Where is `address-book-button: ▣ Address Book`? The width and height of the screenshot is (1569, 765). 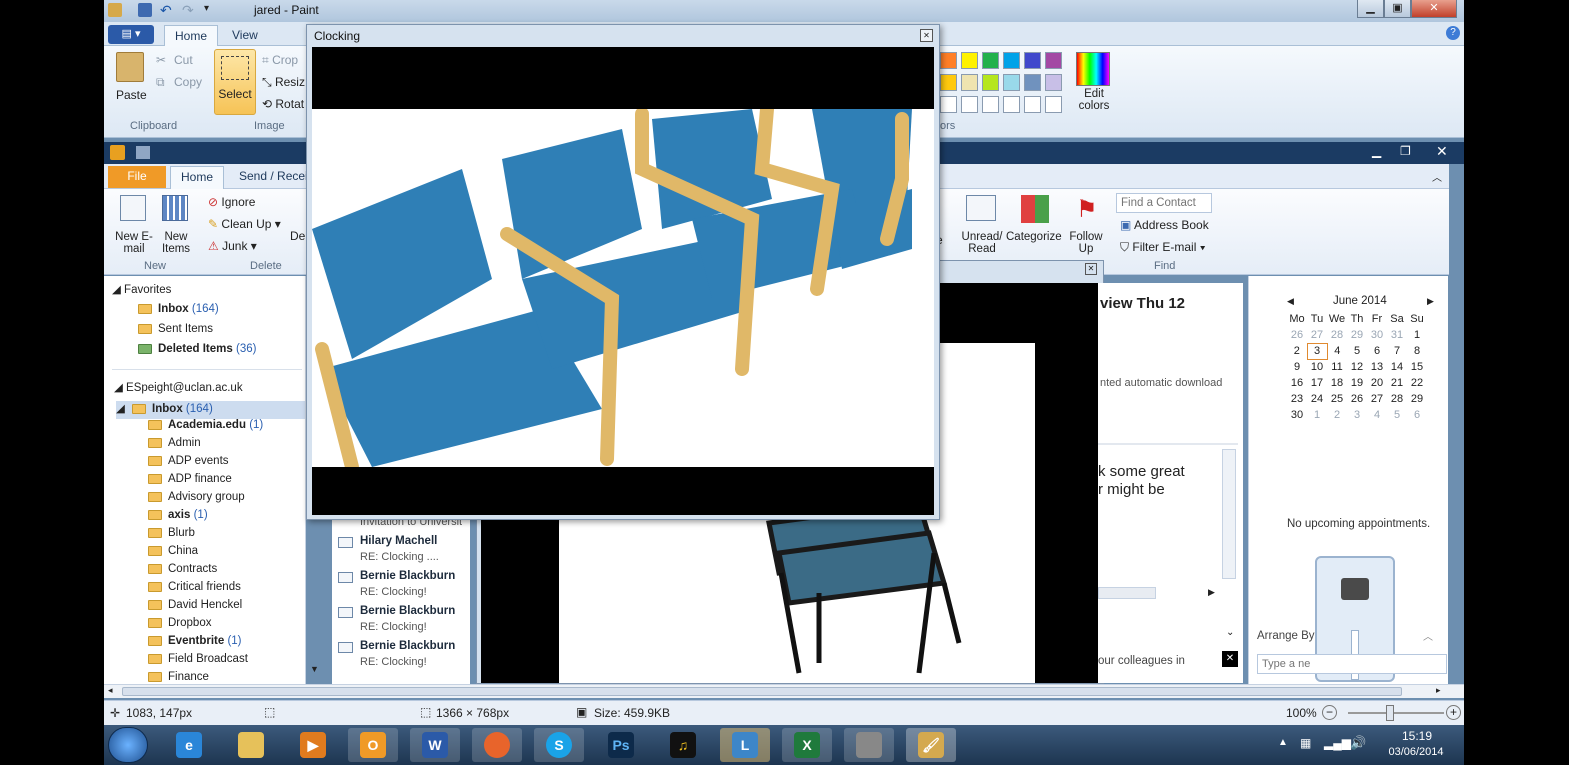
address-book-button: ▣ Address Book is located at coordinates (1164, 225).